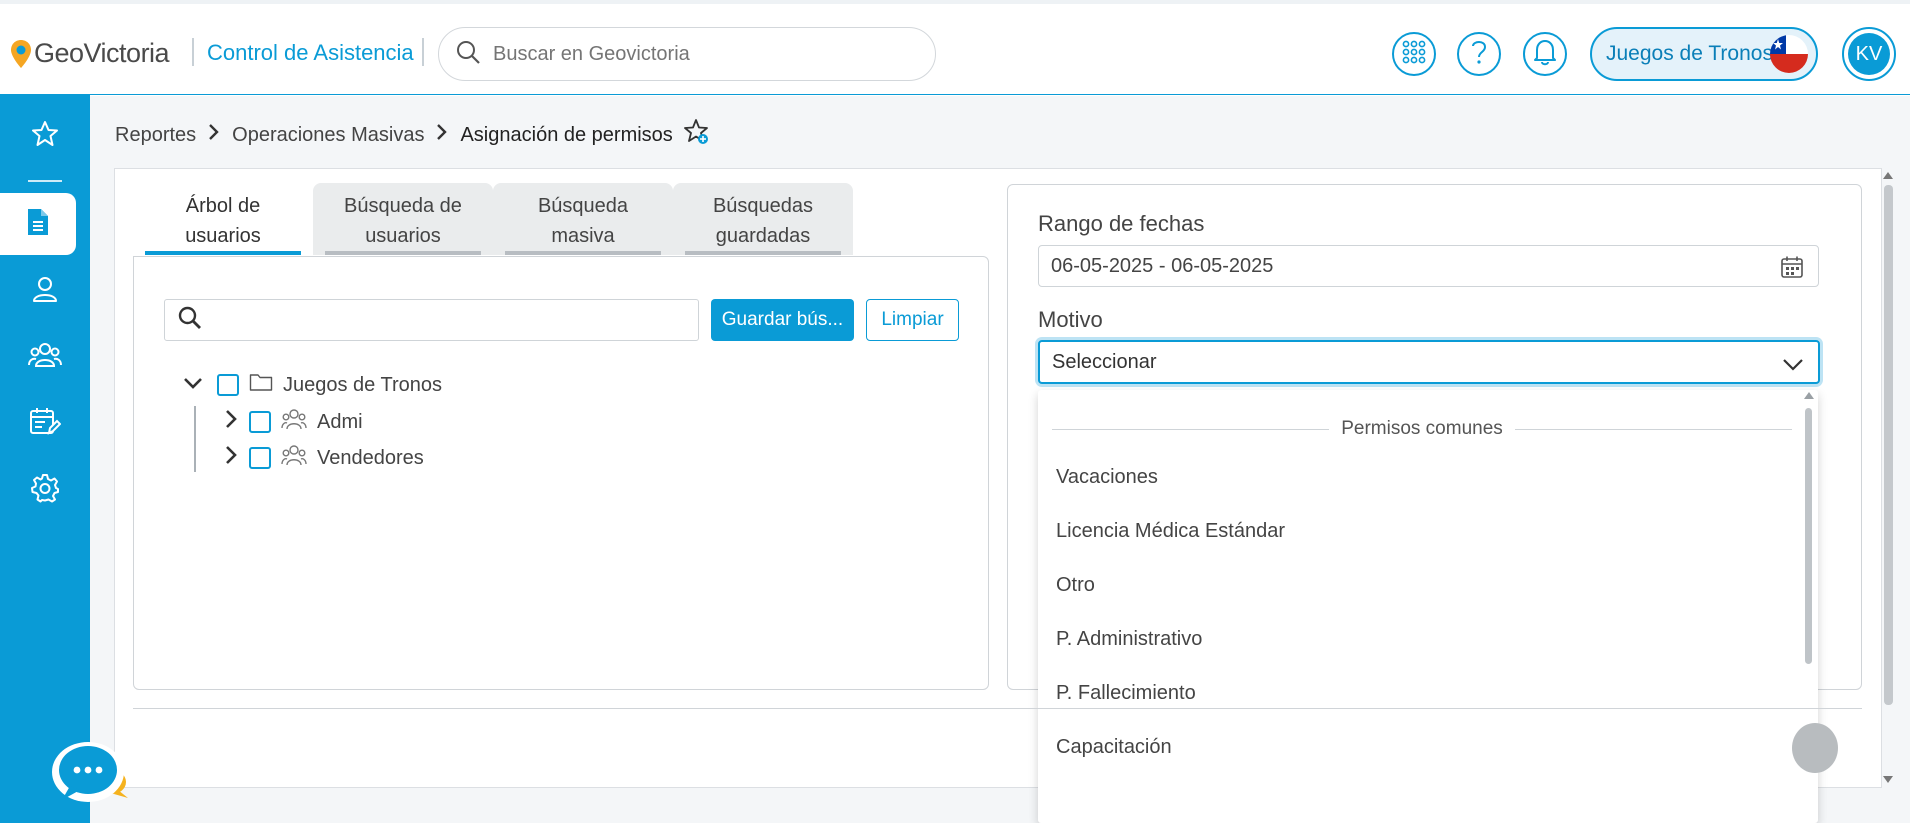 This screenshot has width=1910, height=823. What do you see at coordinates (21, 54) in the screenshot?
I see `location-pin-icon` at bounding box center [21, 54].